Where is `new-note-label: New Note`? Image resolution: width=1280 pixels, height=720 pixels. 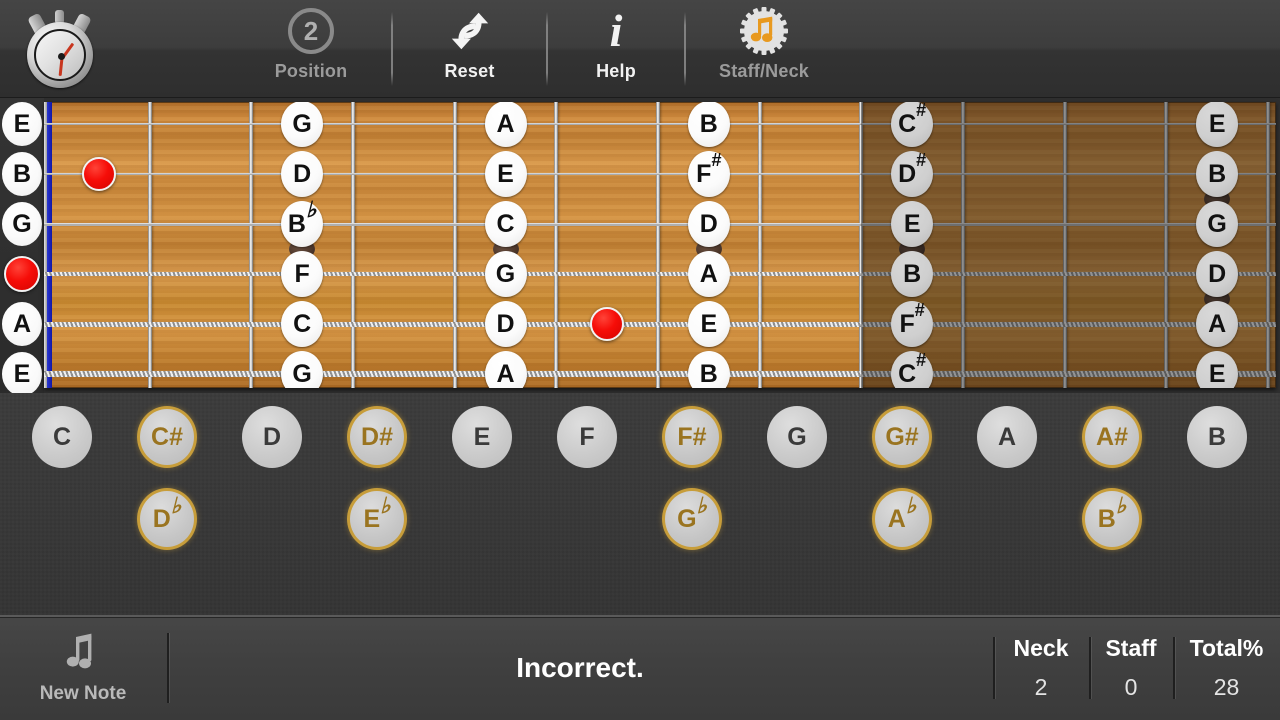
new-note-label: New Note is located at coordinates (83, 693).